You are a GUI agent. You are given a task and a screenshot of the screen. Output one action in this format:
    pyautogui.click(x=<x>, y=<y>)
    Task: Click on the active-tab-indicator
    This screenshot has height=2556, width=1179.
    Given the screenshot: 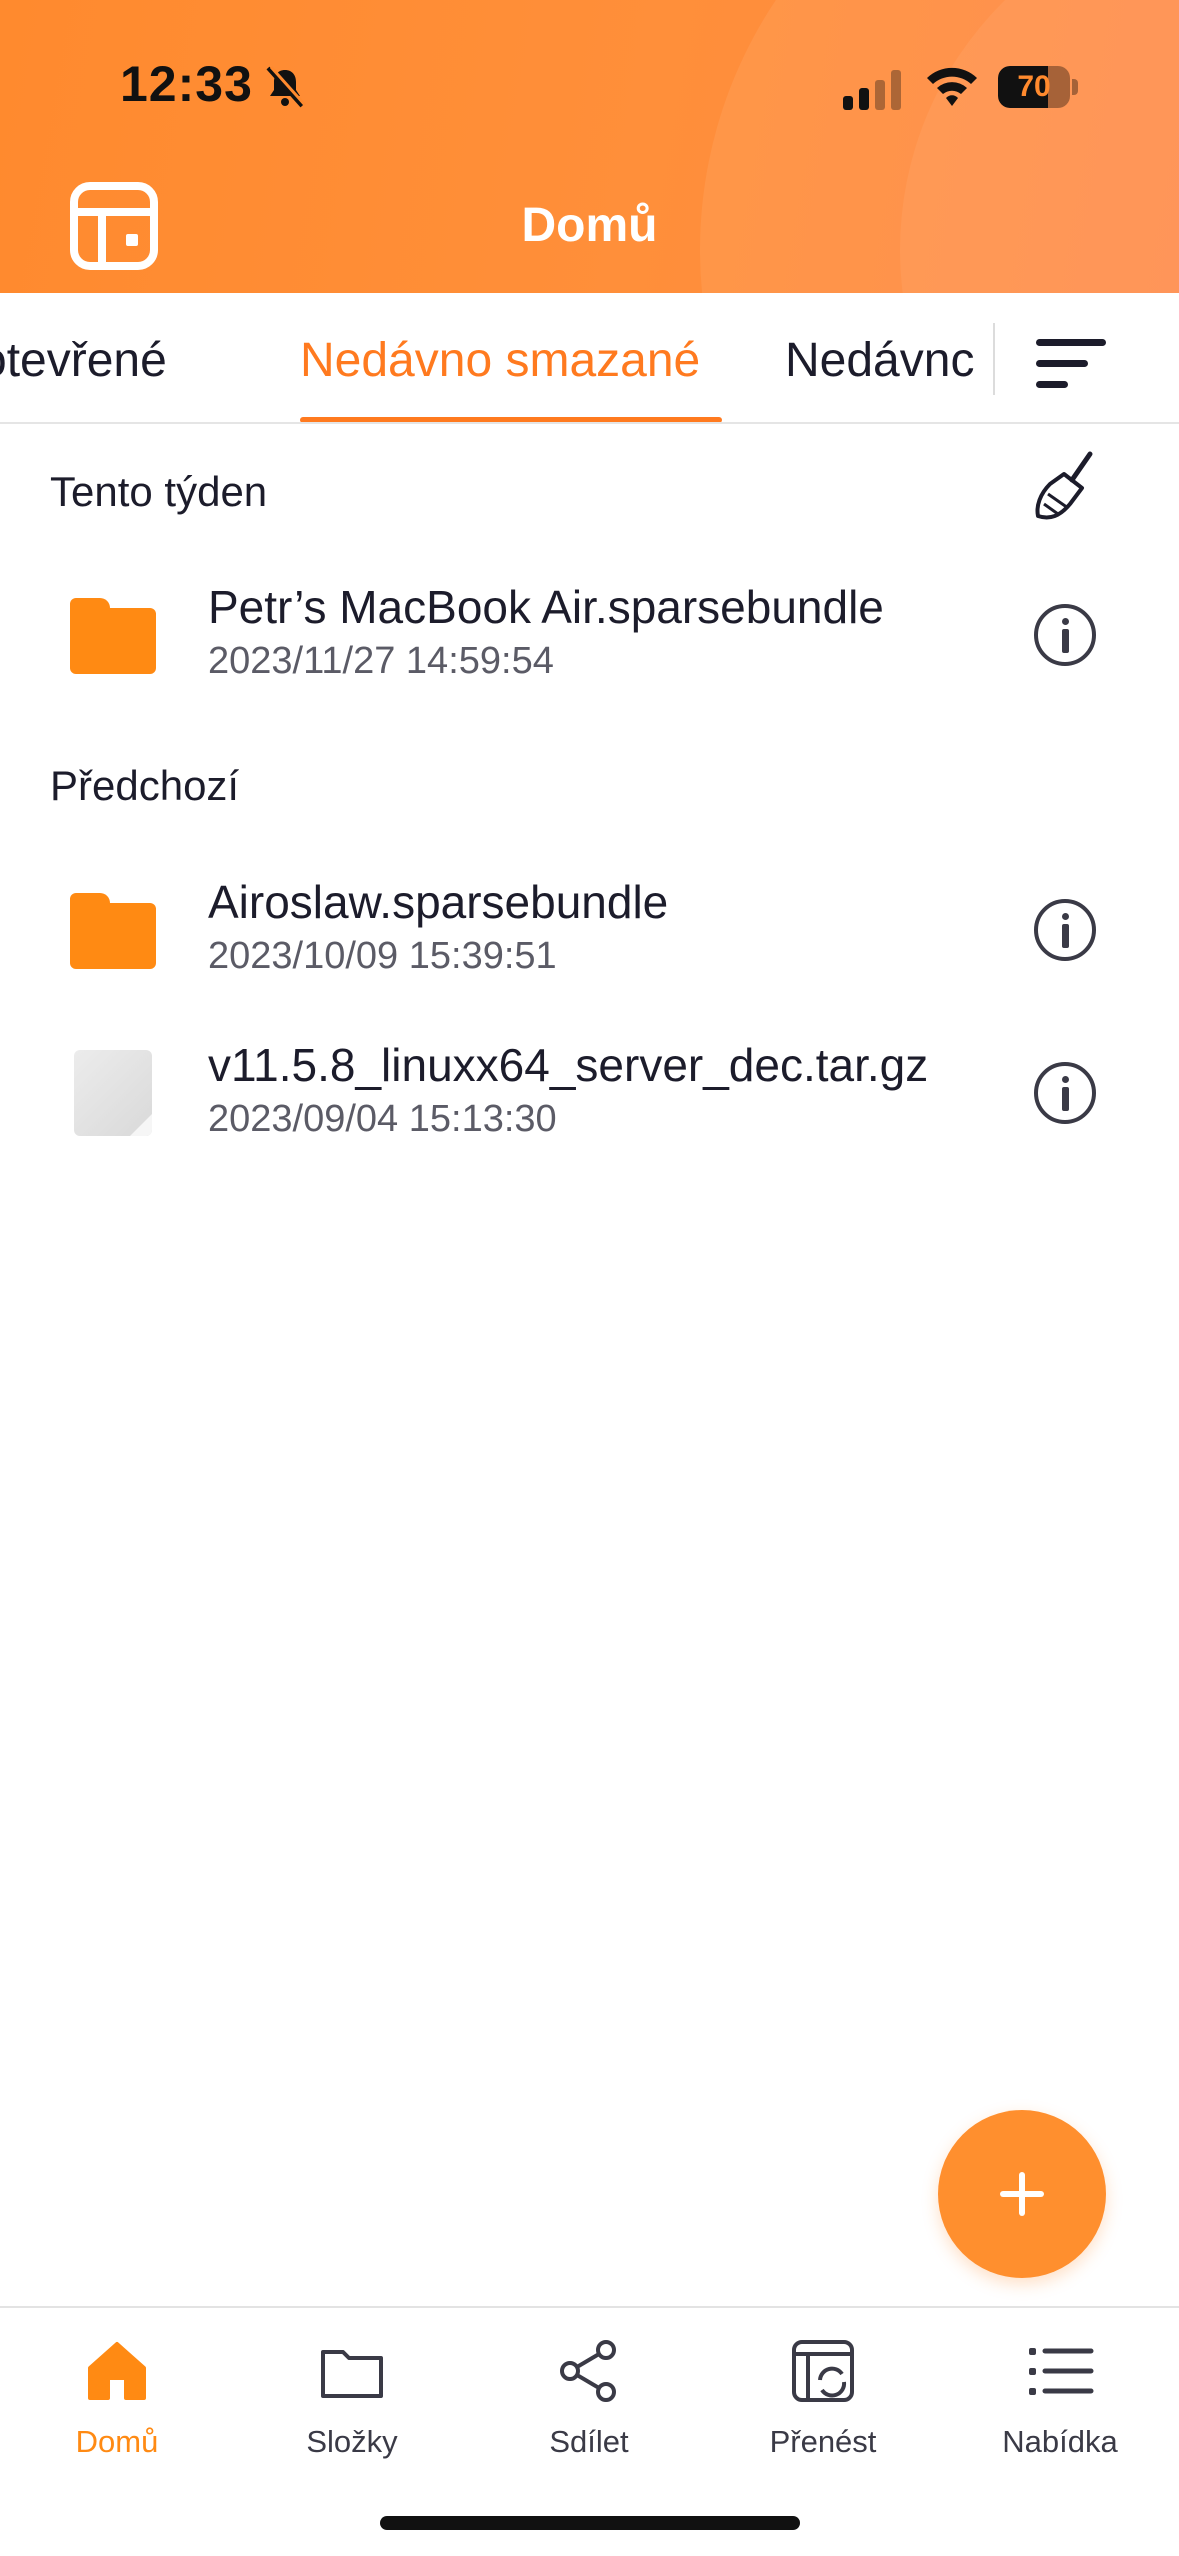 What is the action you would take?
    pyautogui.click(x=511, y=419)
    